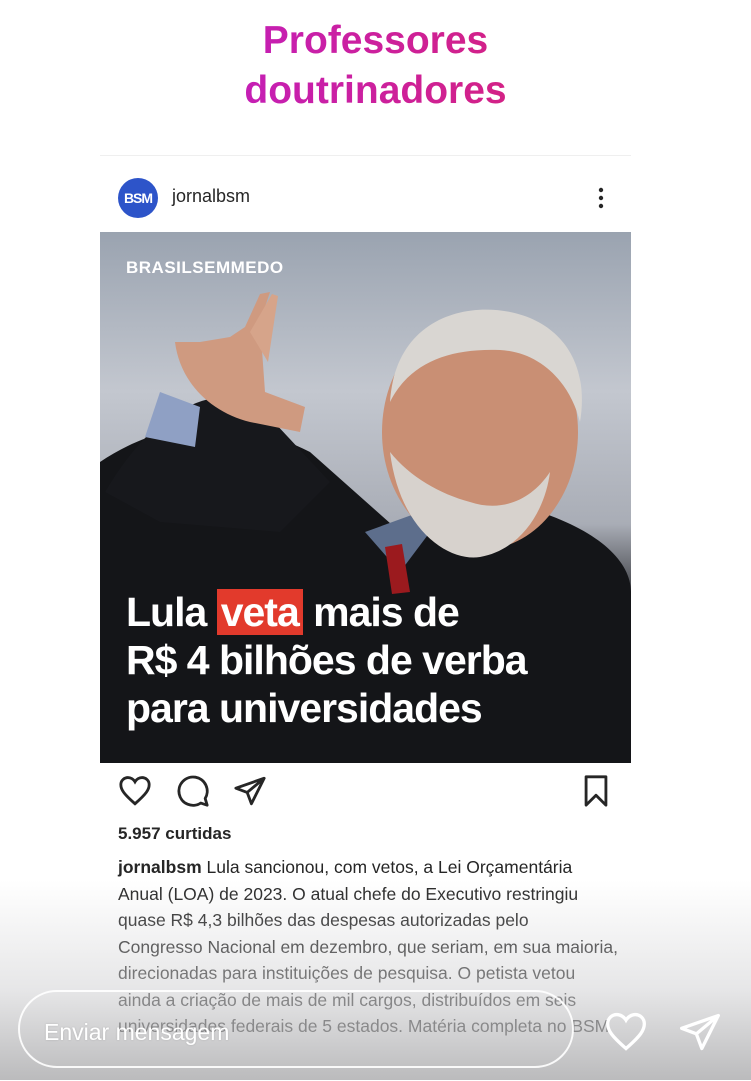 The image size is (751, 1081). Describe the element at coordinates (259, 612) in the screenshot. I see `headline-highlight: veta` at that location.